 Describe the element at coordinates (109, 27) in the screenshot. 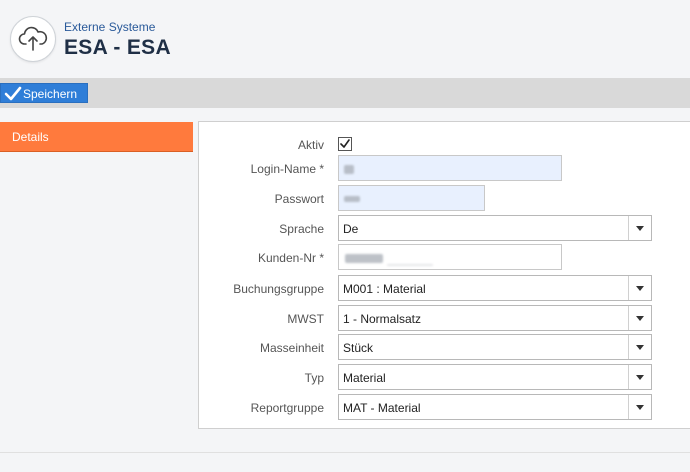

I see `breadcrumb: Externe Systeme` at that location.